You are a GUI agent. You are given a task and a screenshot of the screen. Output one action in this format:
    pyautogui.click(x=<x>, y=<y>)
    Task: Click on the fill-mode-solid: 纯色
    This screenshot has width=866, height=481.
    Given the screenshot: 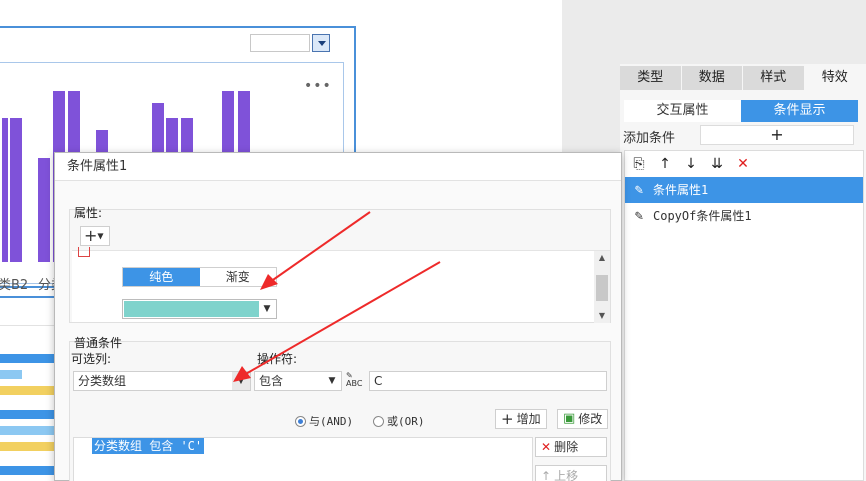 What is the action you would take?
    pyautogui.click(x=161, y=277)
    